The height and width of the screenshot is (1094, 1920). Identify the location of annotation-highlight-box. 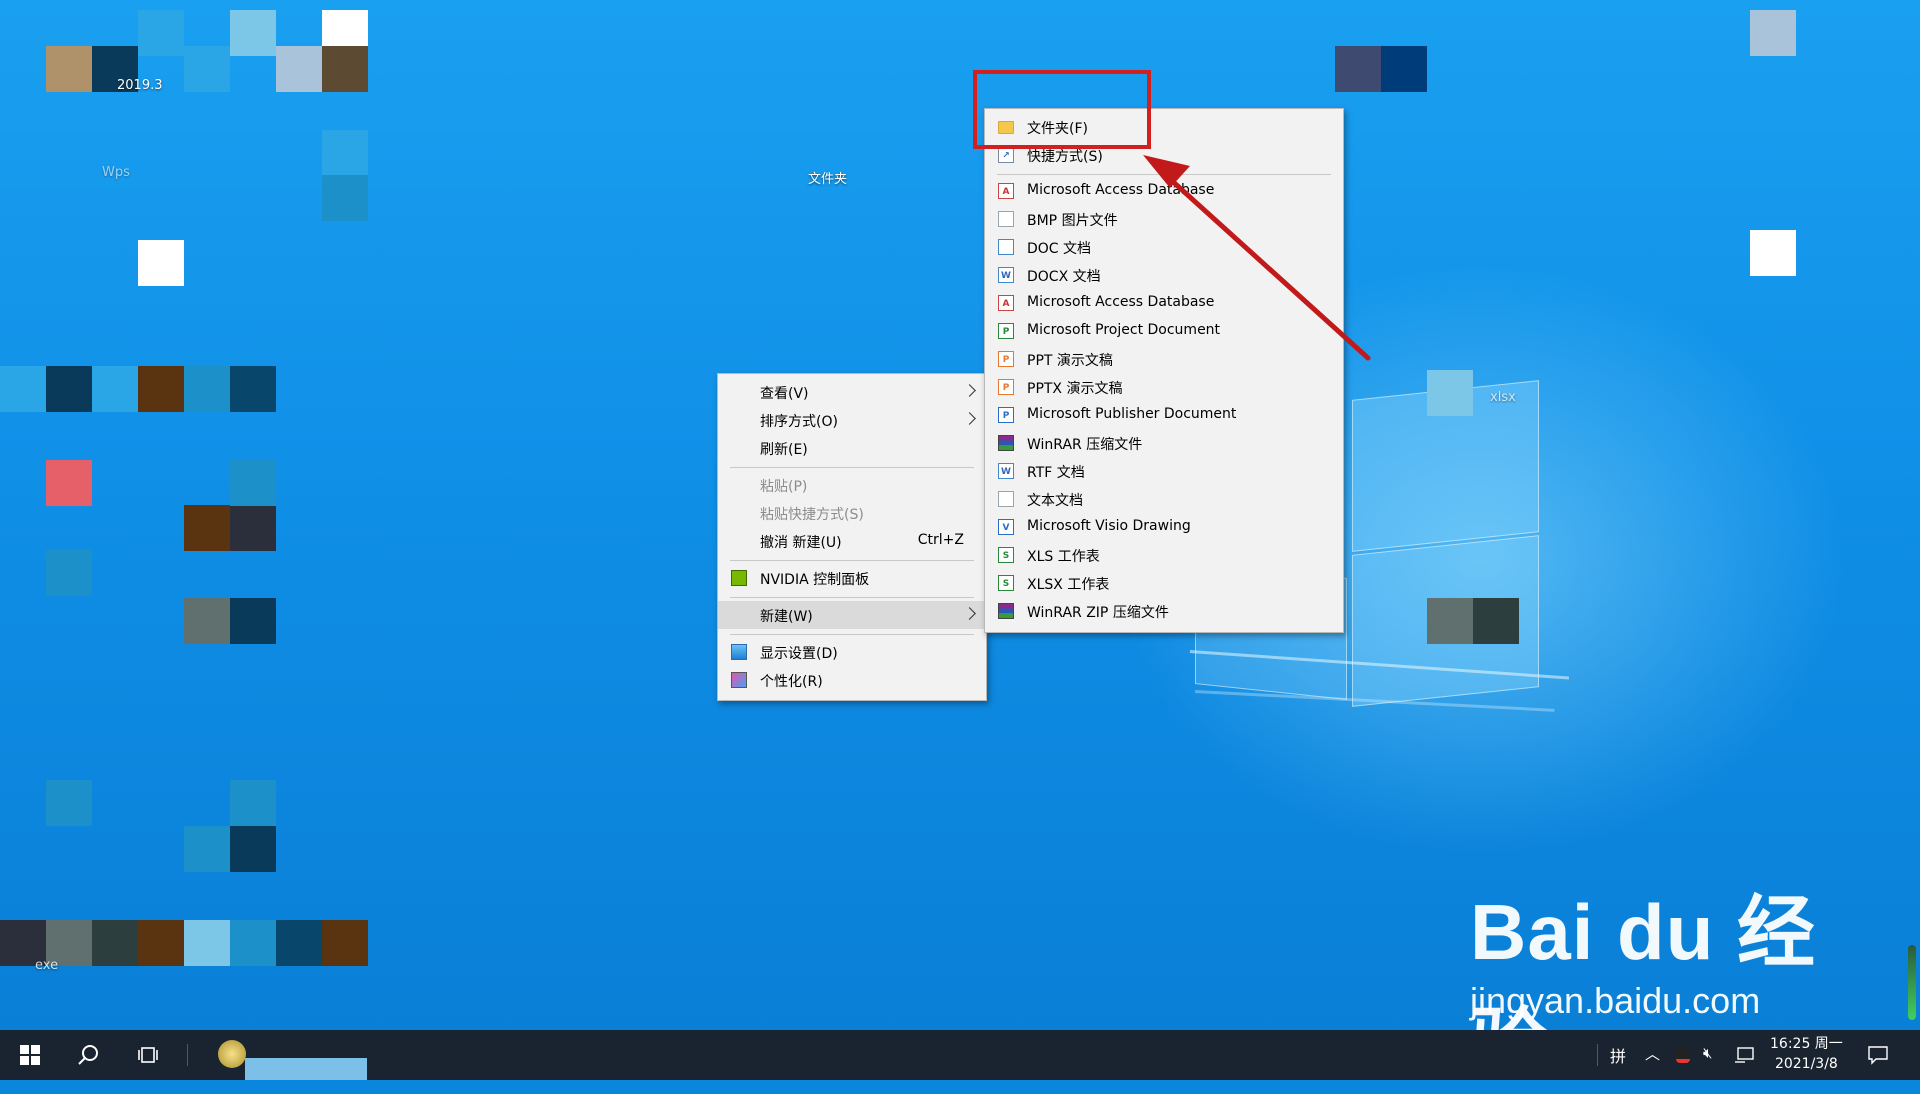
(1062, 109).